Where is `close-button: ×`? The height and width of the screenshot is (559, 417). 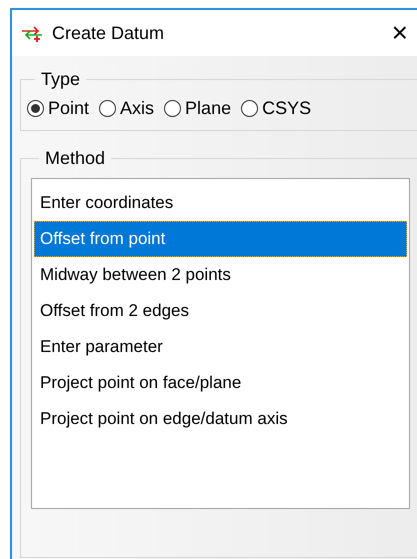 close-button: × is located at coordinates (400, 33).